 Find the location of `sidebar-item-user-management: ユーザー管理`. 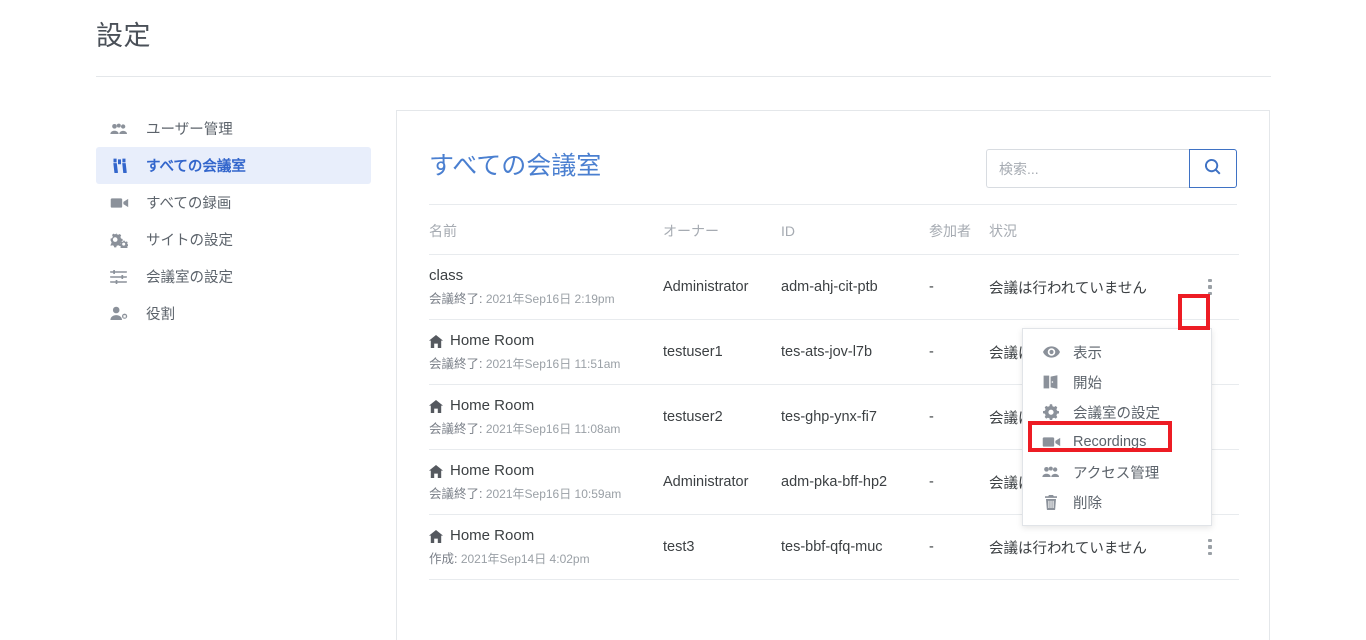

sidebar-item-user-management: ユーザー管理 is located at coordinates (233, 128).